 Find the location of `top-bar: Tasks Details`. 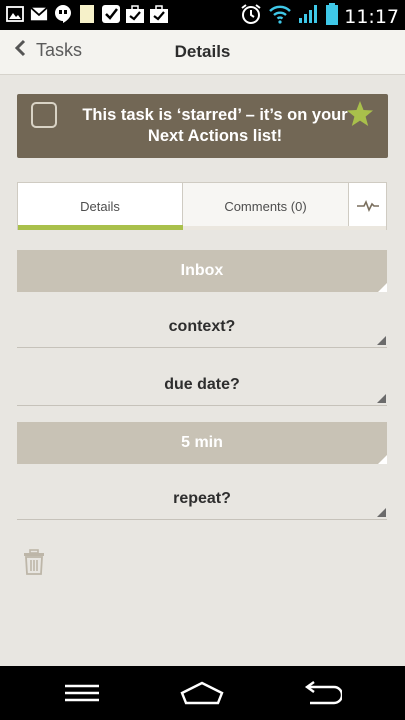

top-bar: Tasks Details is located at coordinates (202, 52).